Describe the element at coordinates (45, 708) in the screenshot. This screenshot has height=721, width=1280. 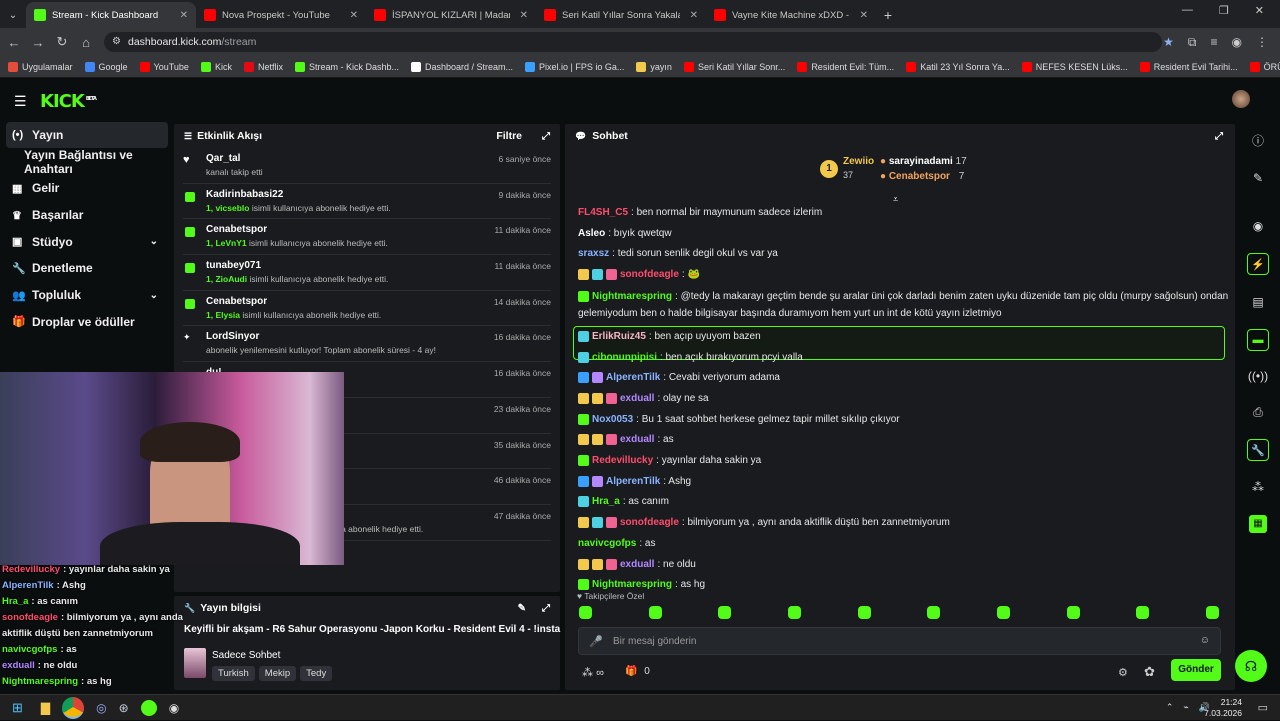
I see `file-explorer-icon: ▇` at that location.